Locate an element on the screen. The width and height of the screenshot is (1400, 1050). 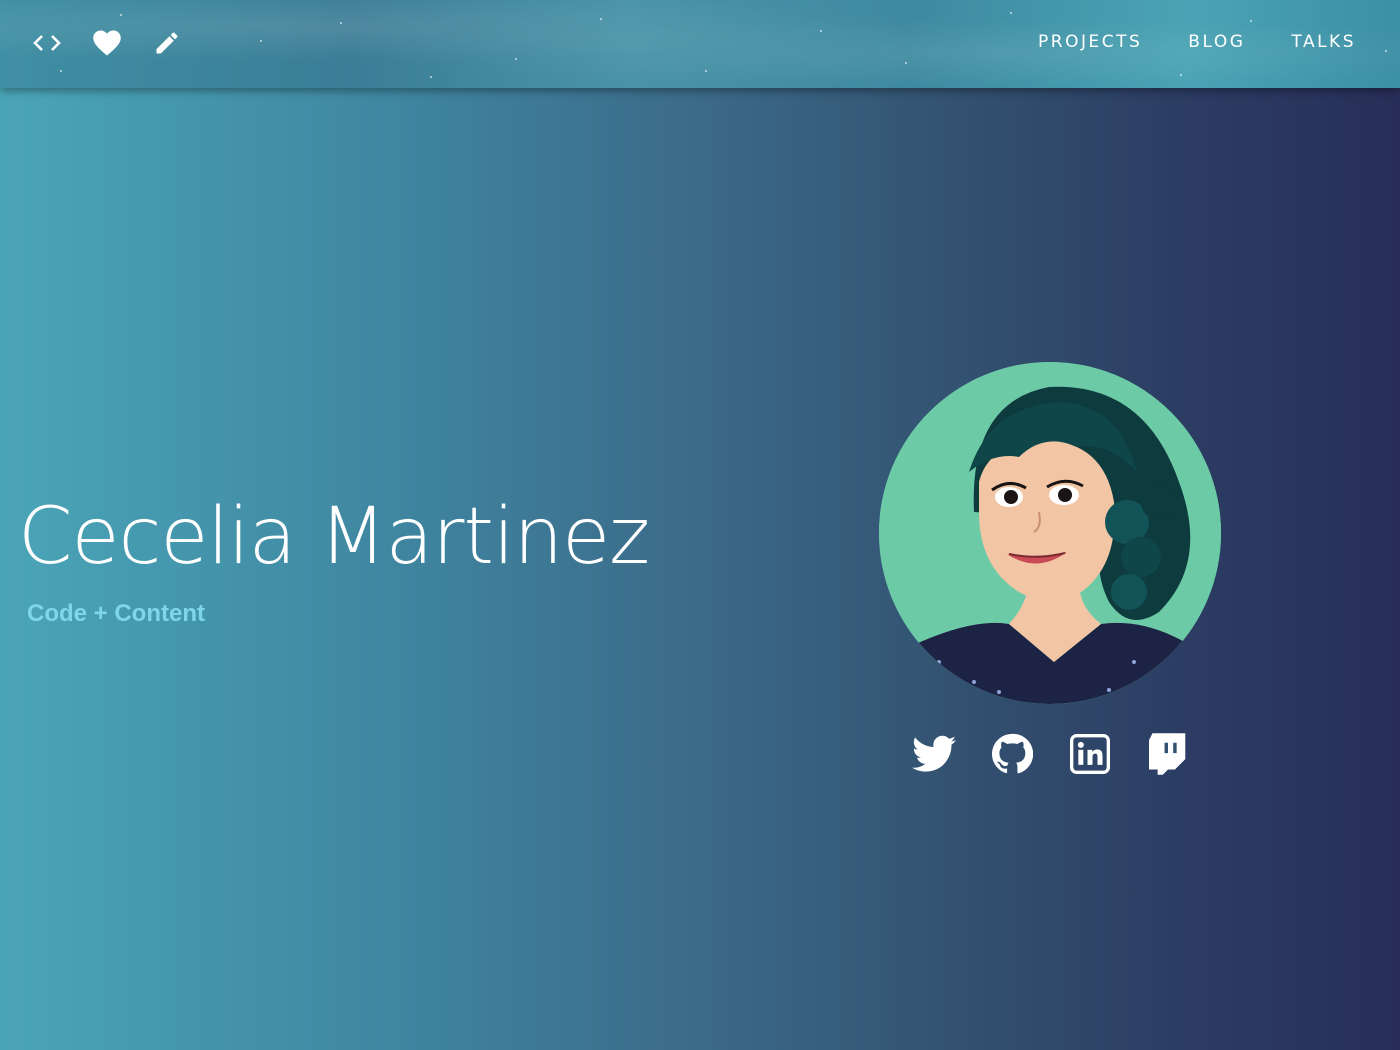
nav-link-talks: TALKS is located at coordinates (1323, 42).